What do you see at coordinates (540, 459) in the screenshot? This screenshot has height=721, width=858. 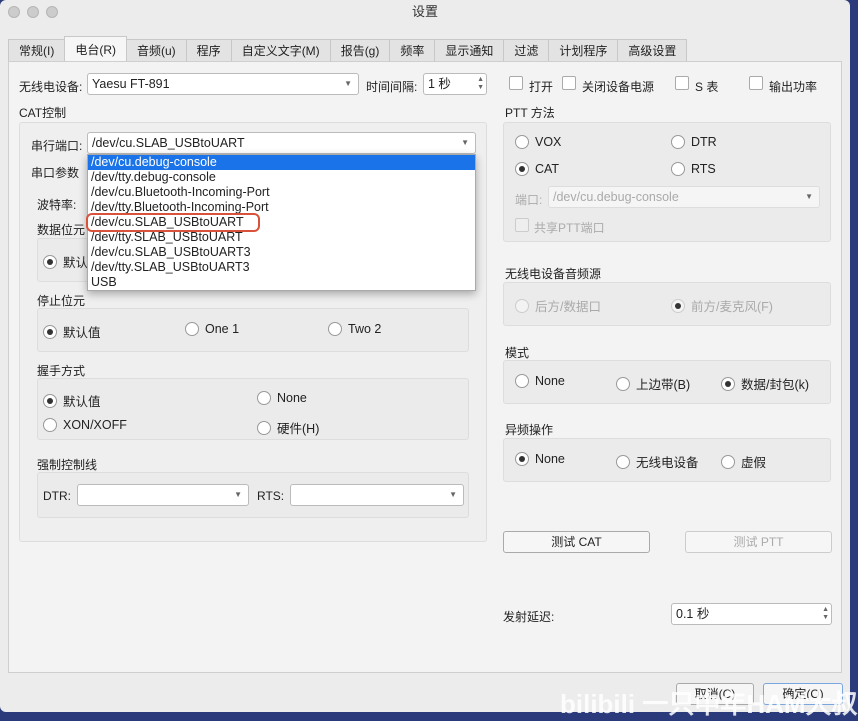 I see `split-none-radio: None` at bounding box center [540, 459].